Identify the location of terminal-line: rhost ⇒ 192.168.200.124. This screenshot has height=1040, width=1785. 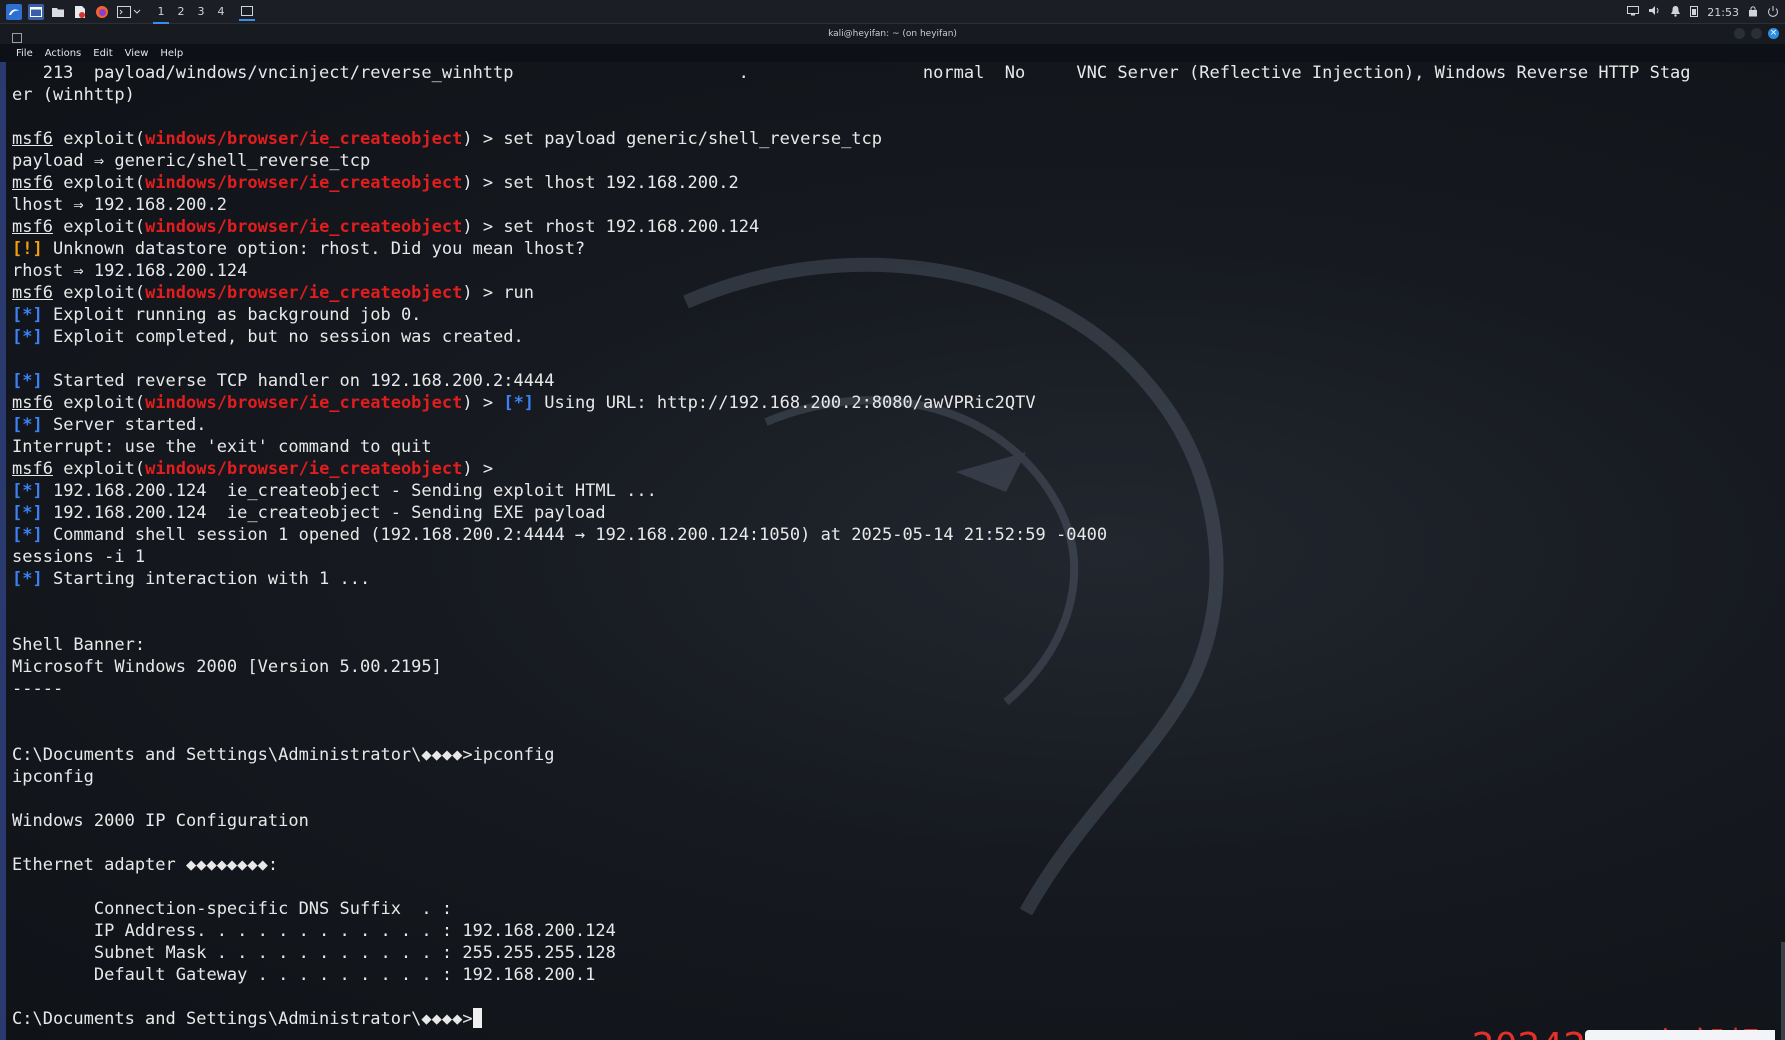
(896, 271).